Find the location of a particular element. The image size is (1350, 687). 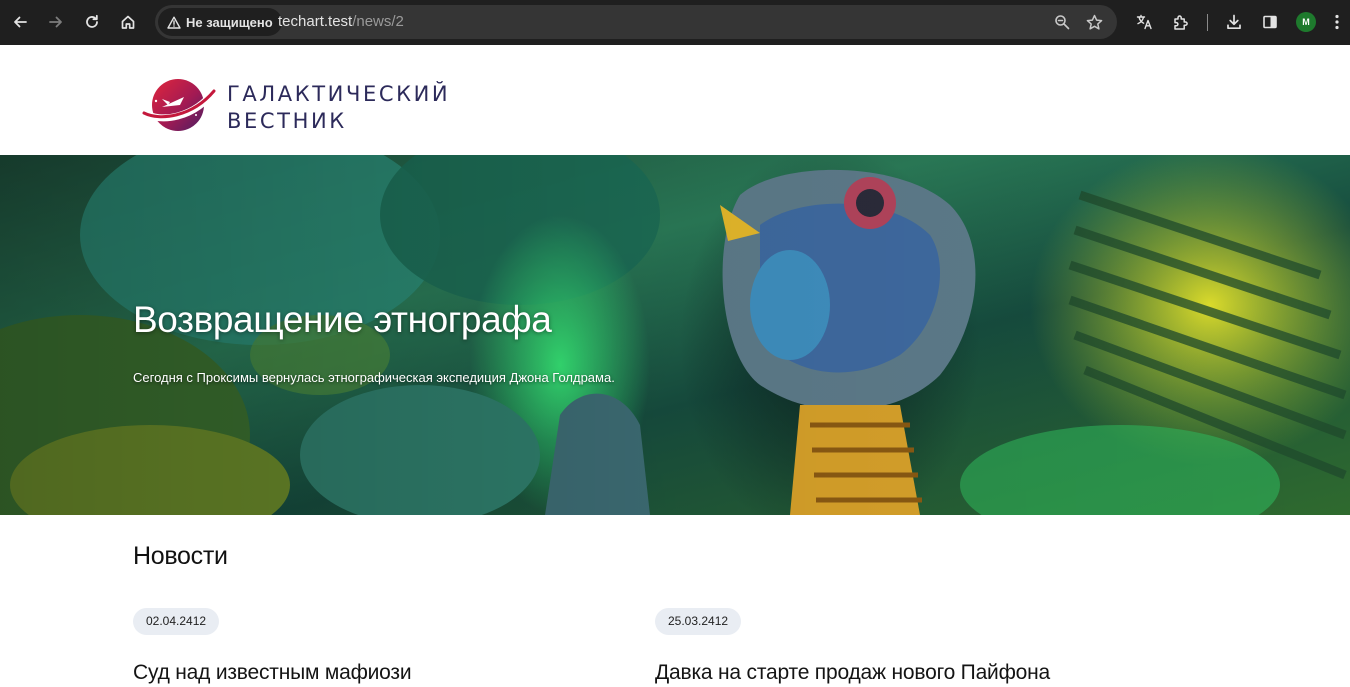

planet-rocket-logo-icon is located at coordinates (180, 105).